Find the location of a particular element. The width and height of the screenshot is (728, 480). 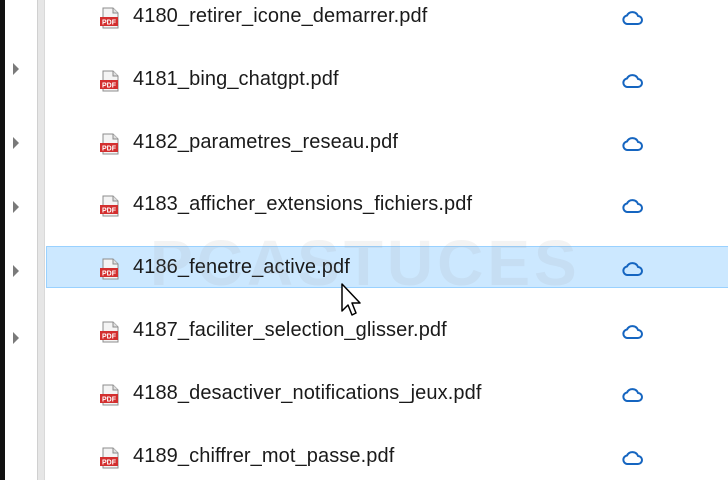

file-name-label: 4183_afficher_extensions_fichiers.pdf is located at coordinates (303, 204).